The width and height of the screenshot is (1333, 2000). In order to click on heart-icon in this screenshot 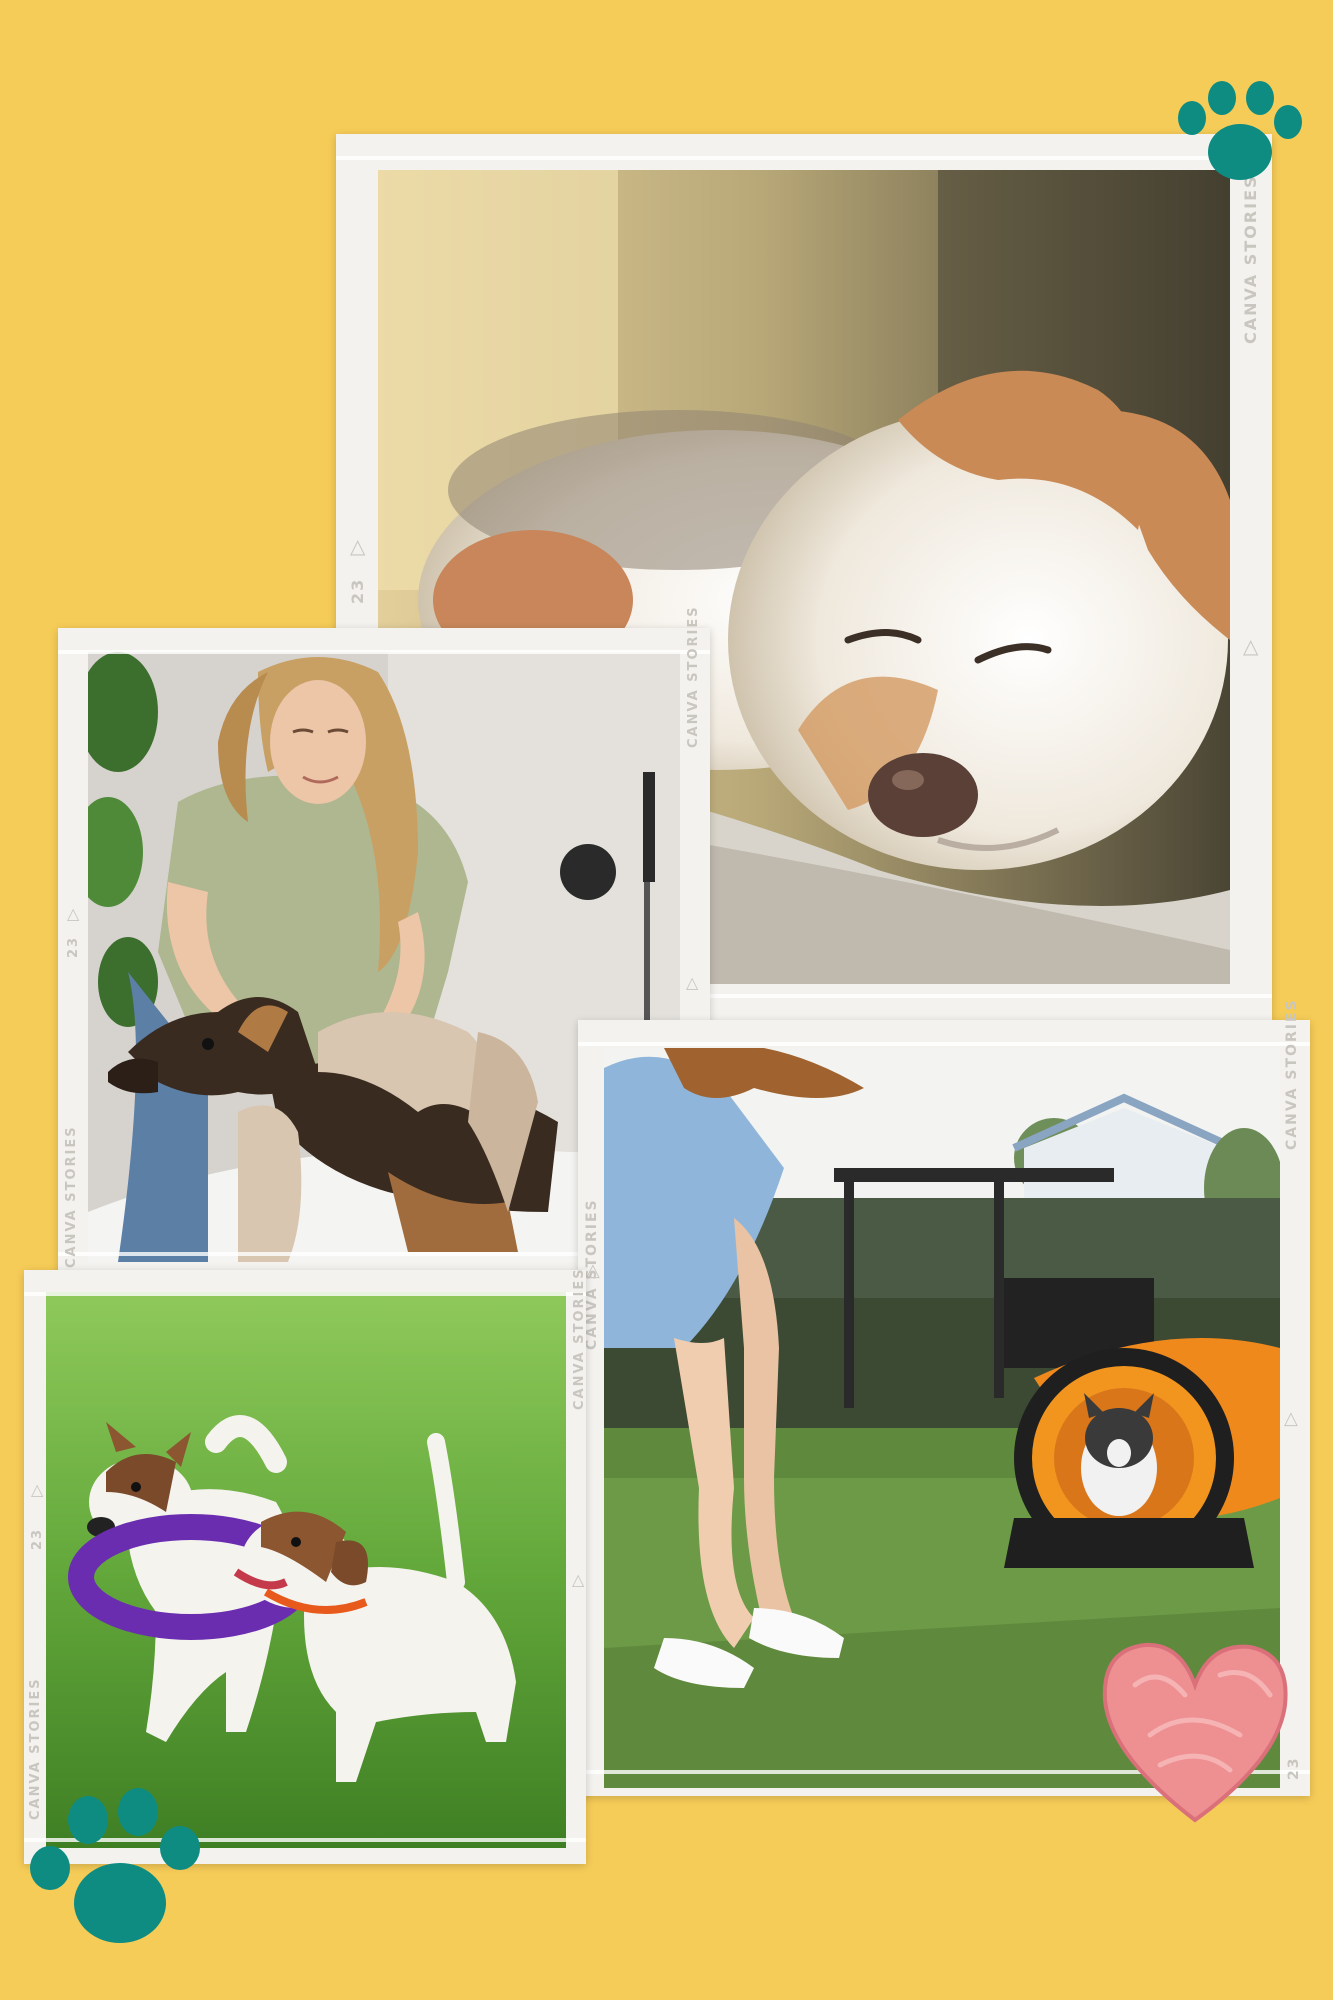, I will do `click(1195, 1732)`.